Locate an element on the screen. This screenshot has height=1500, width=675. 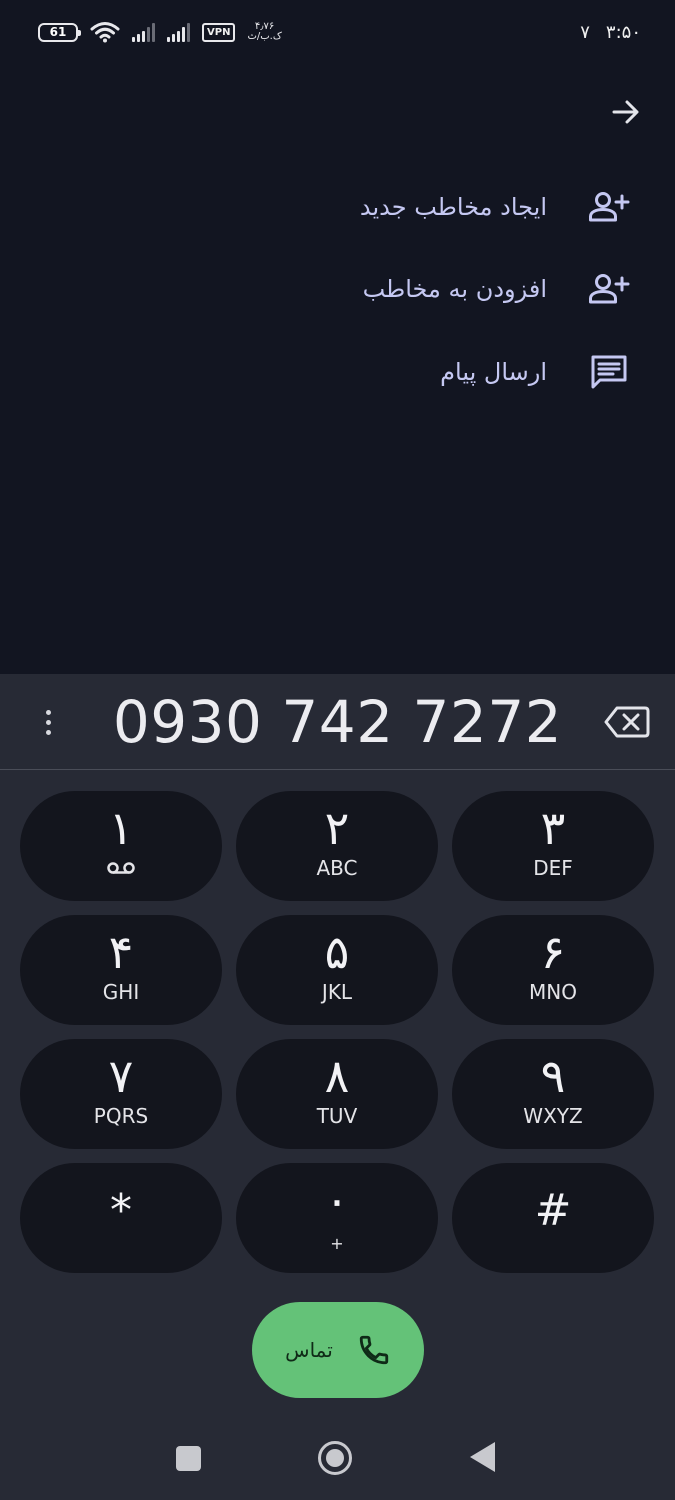
key-digit: ۴ is located at coordinates (121, 952).